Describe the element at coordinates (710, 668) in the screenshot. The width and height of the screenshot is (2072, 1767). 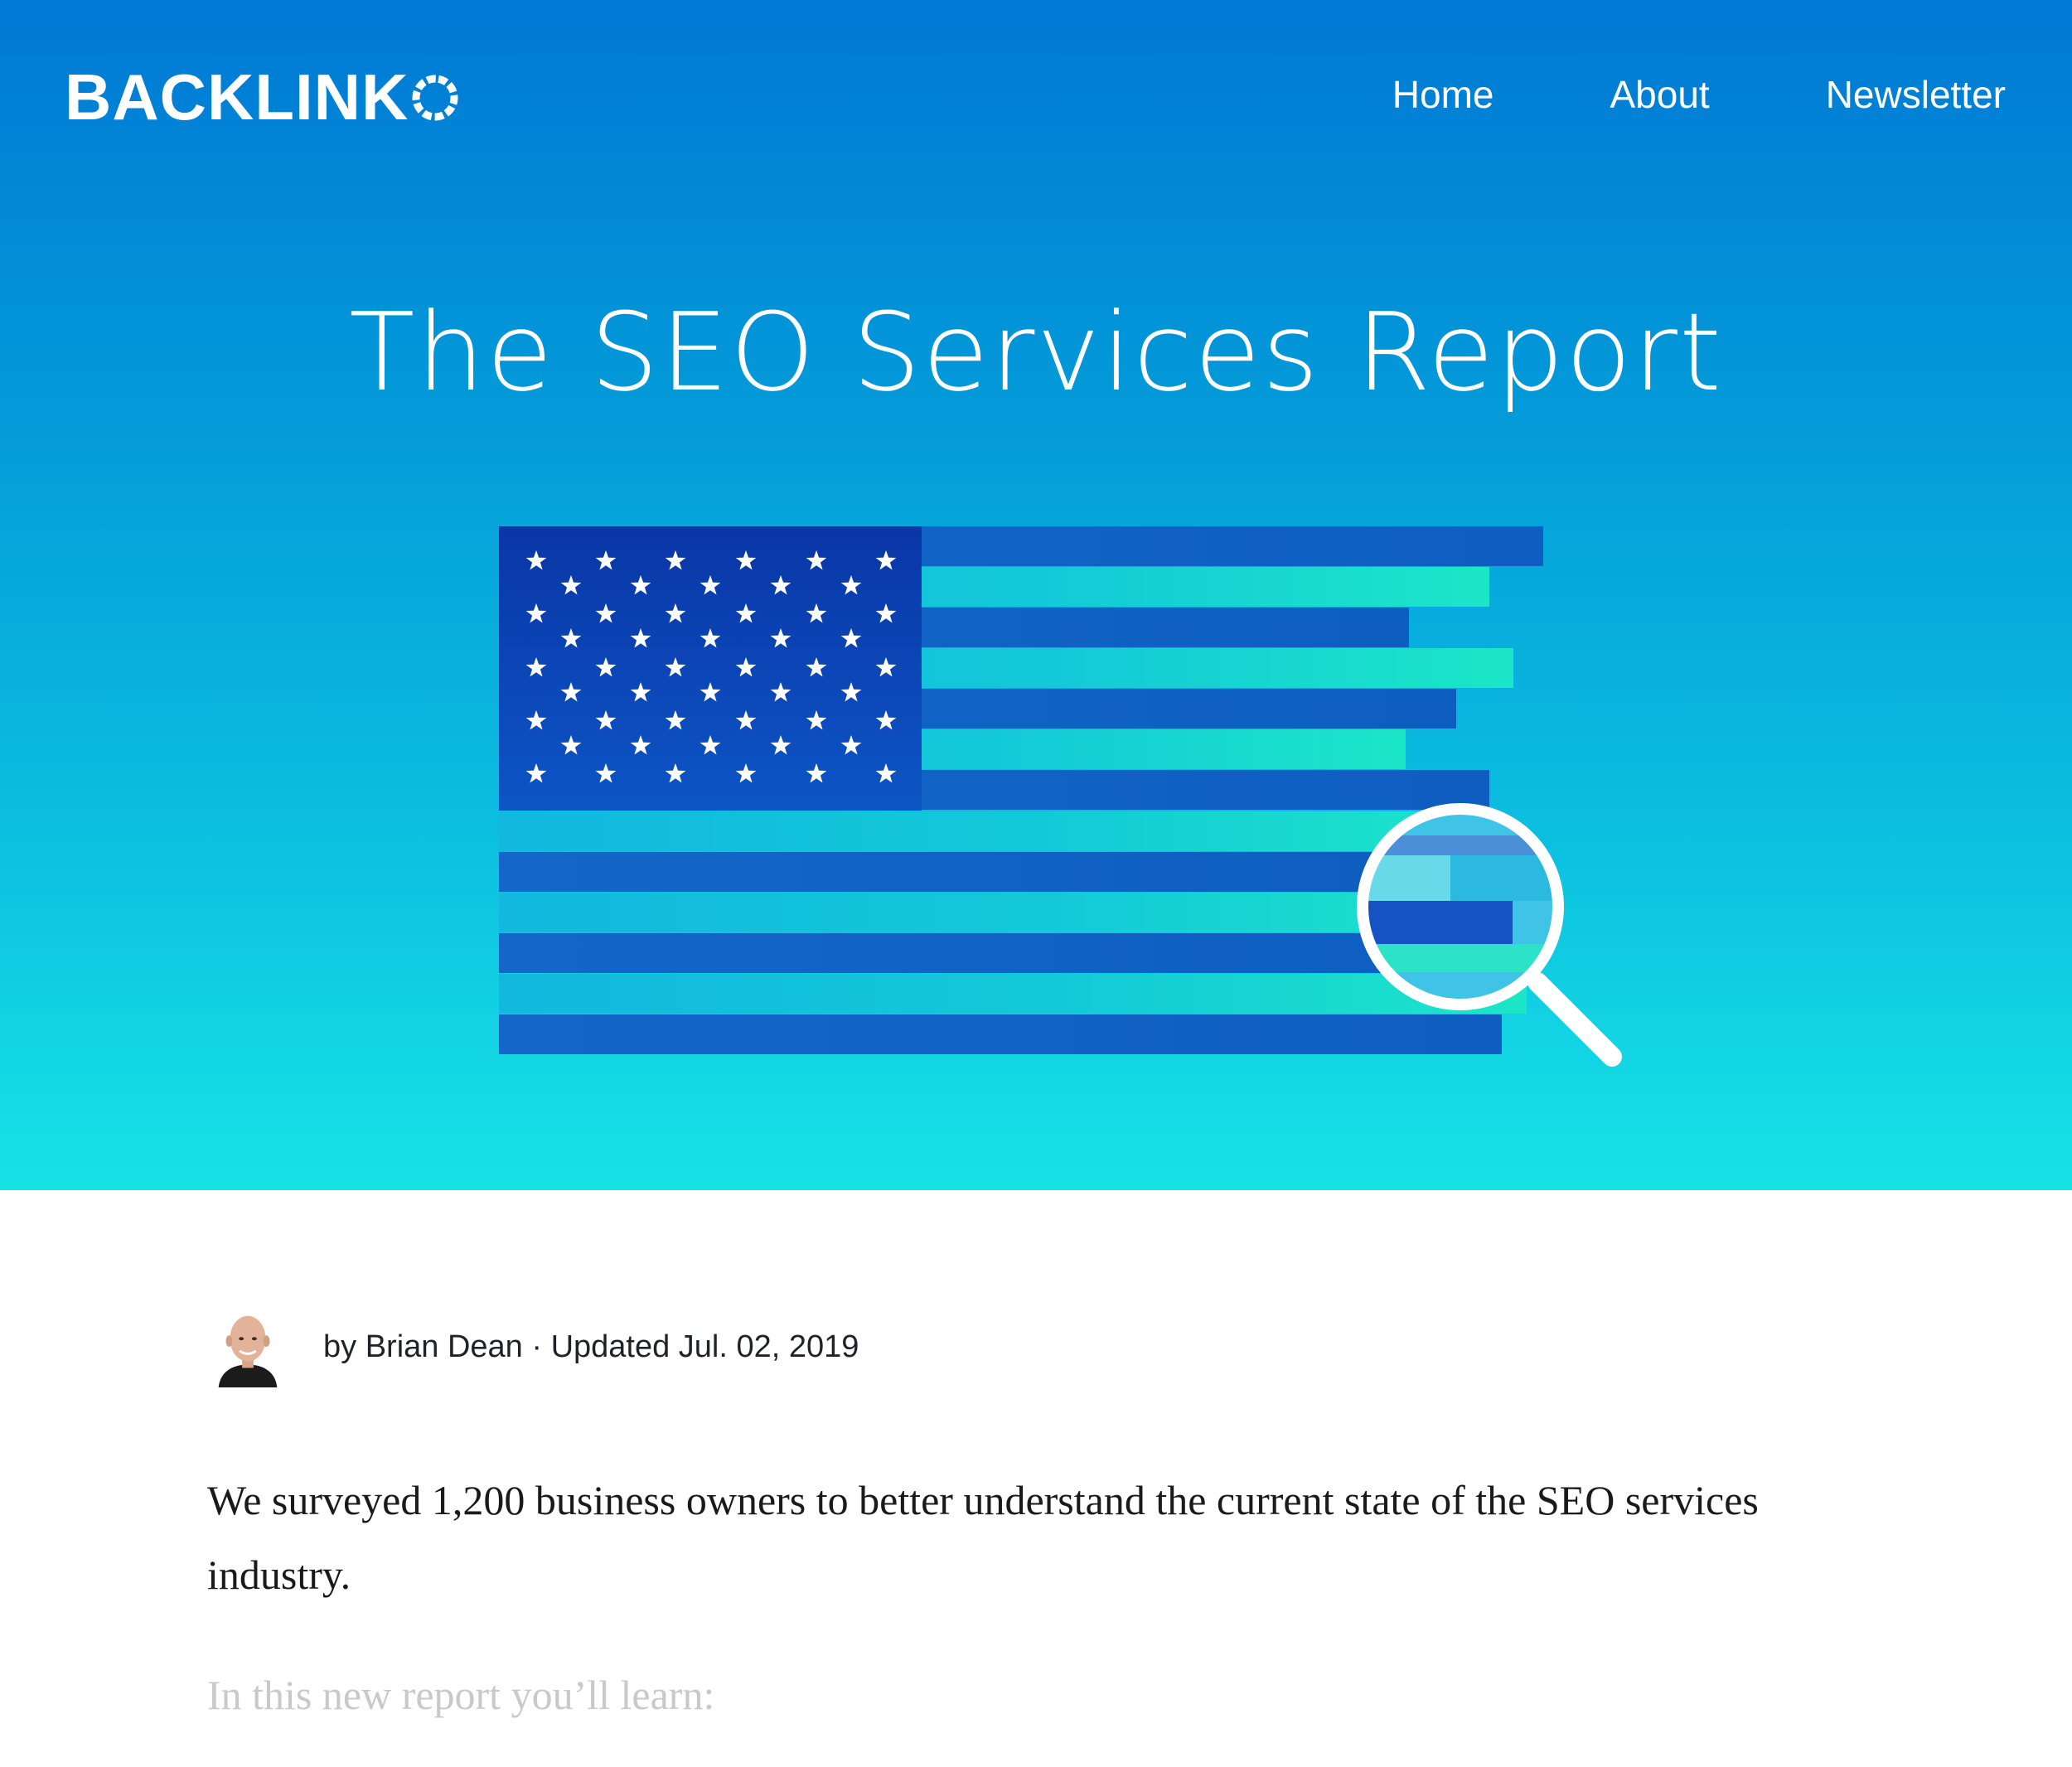
I see `flag-canton` at that location.